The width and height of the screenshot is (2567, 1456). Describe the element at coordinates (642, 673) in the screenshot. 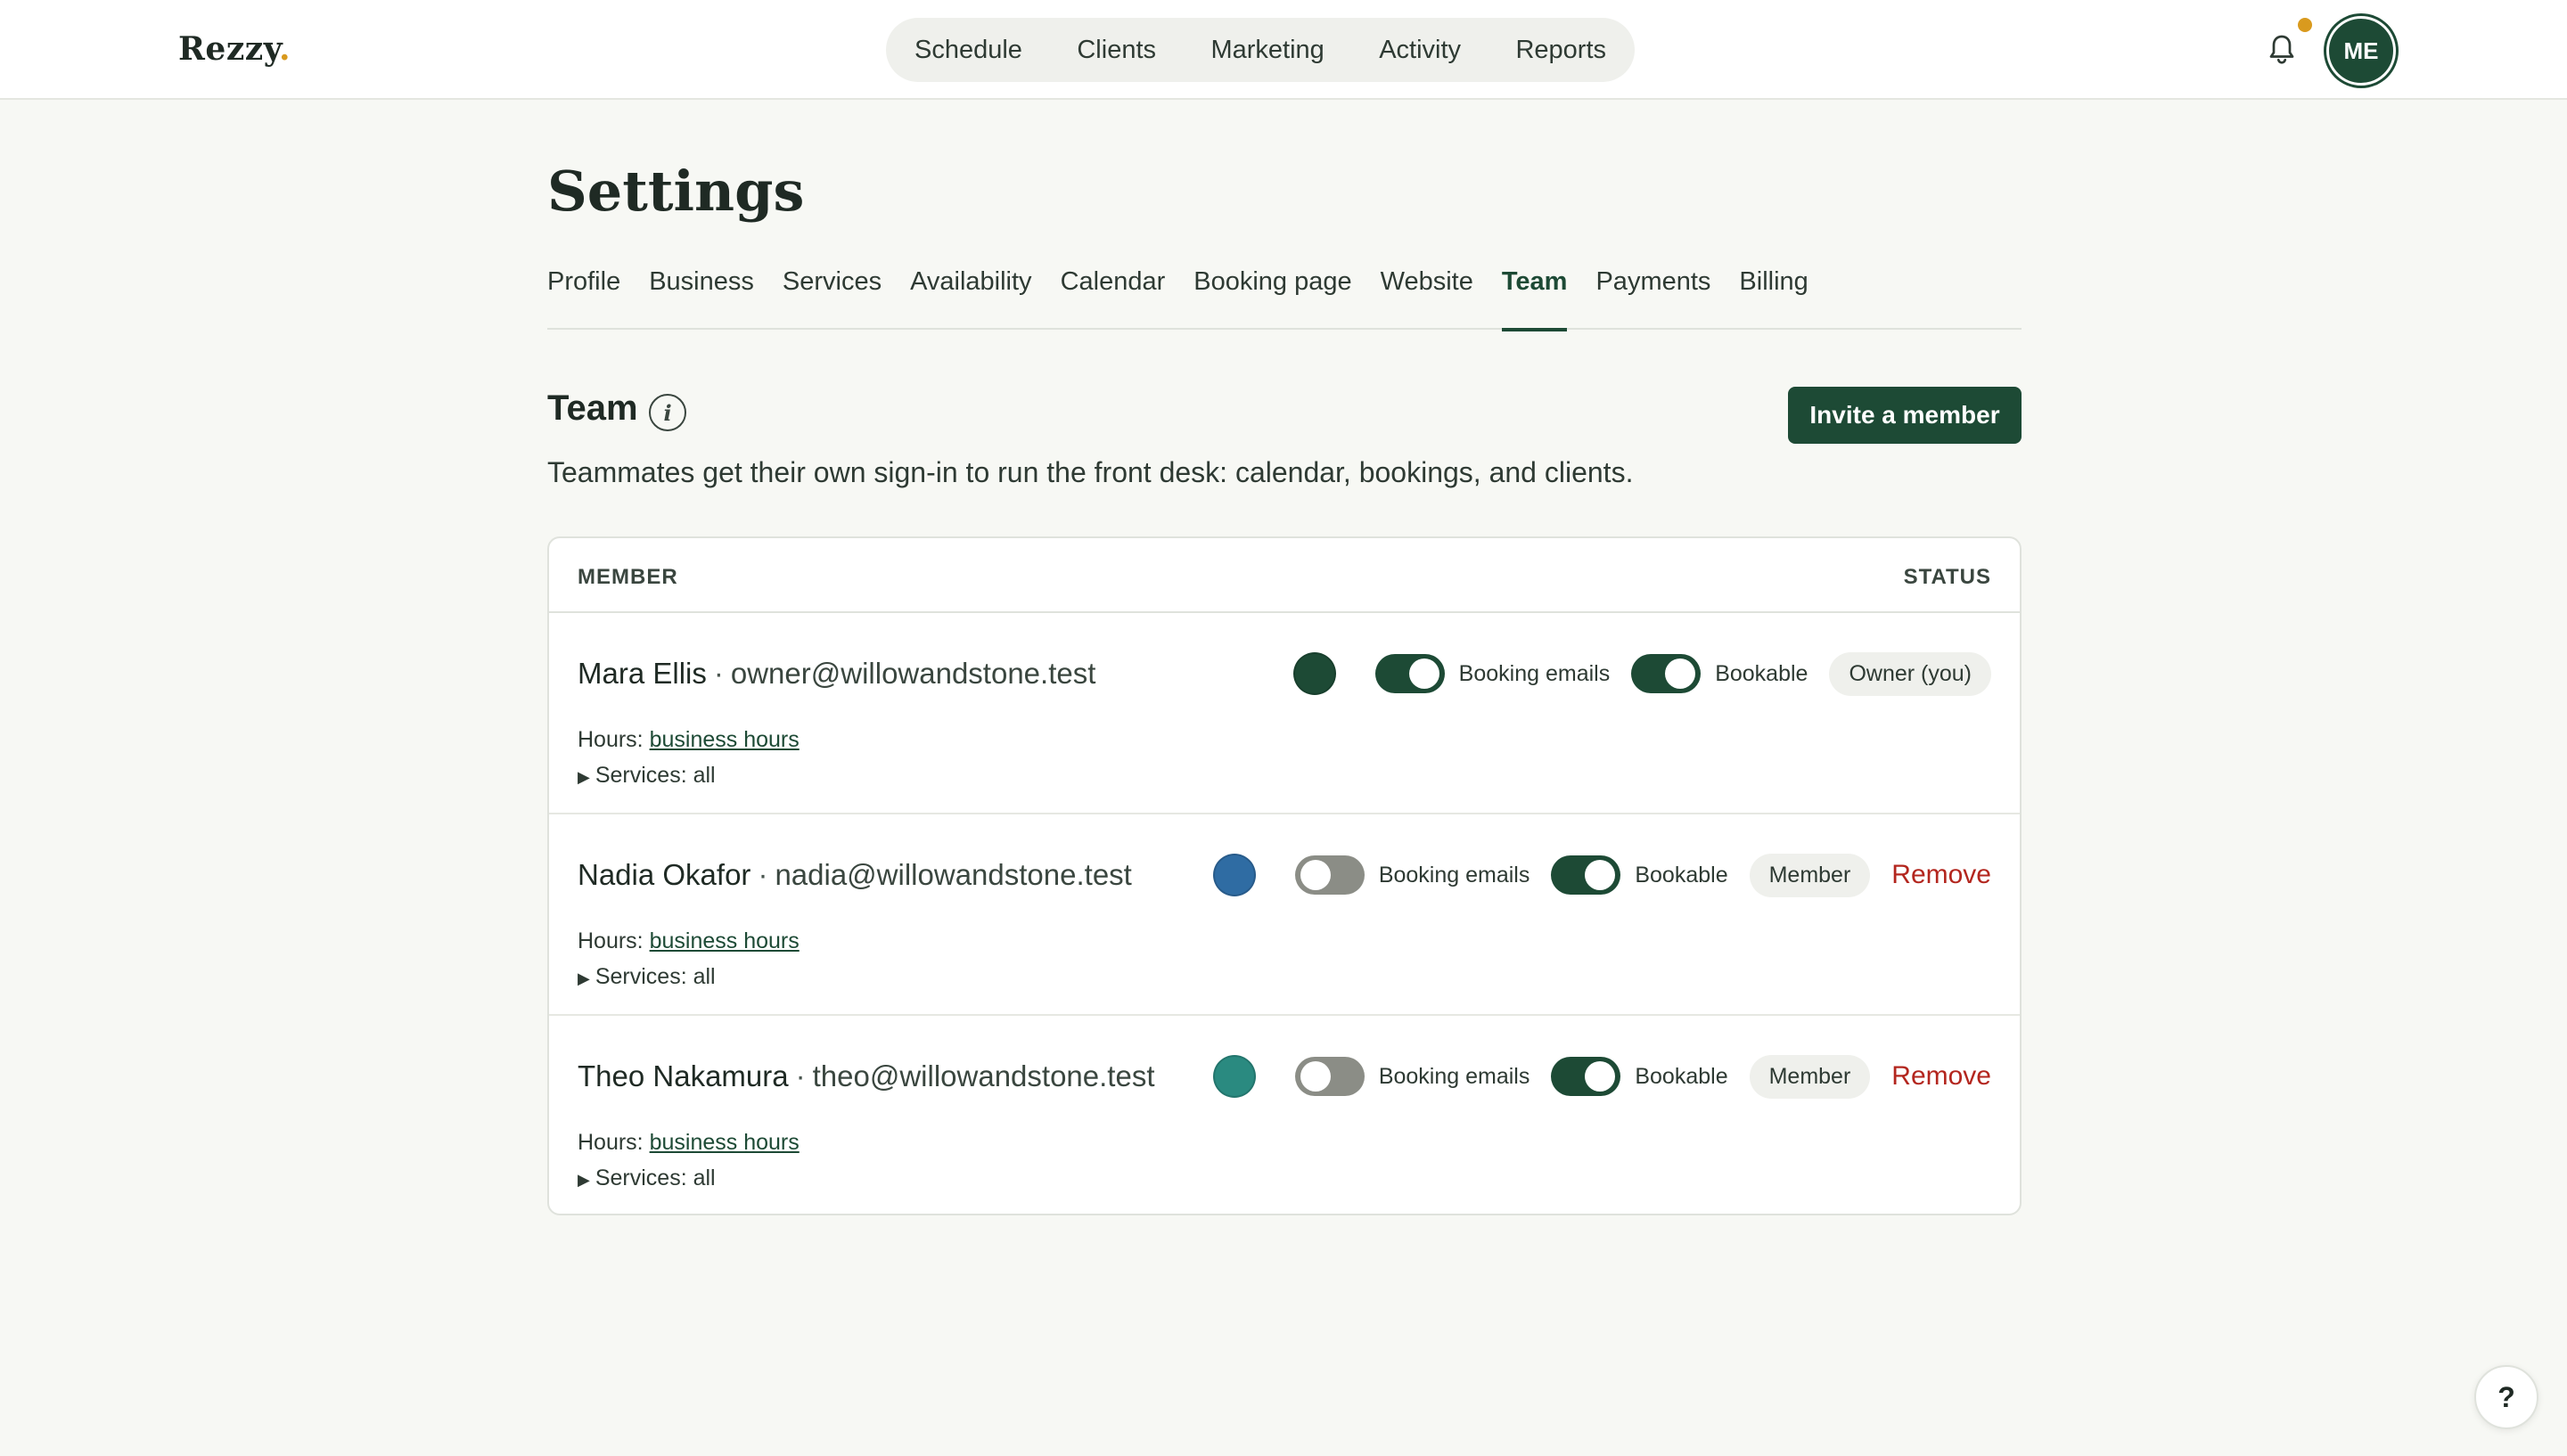

I see `member-name: Mara Ellis` at that location.